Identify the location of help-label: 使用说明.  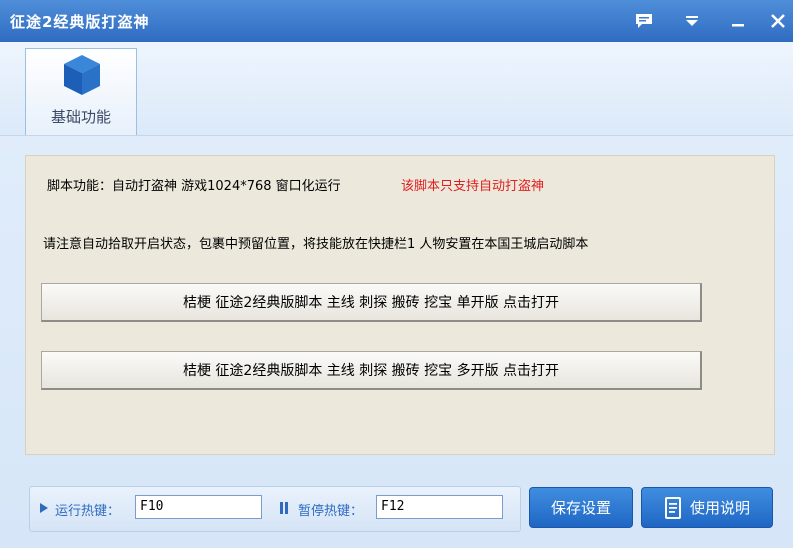
(719, 508).